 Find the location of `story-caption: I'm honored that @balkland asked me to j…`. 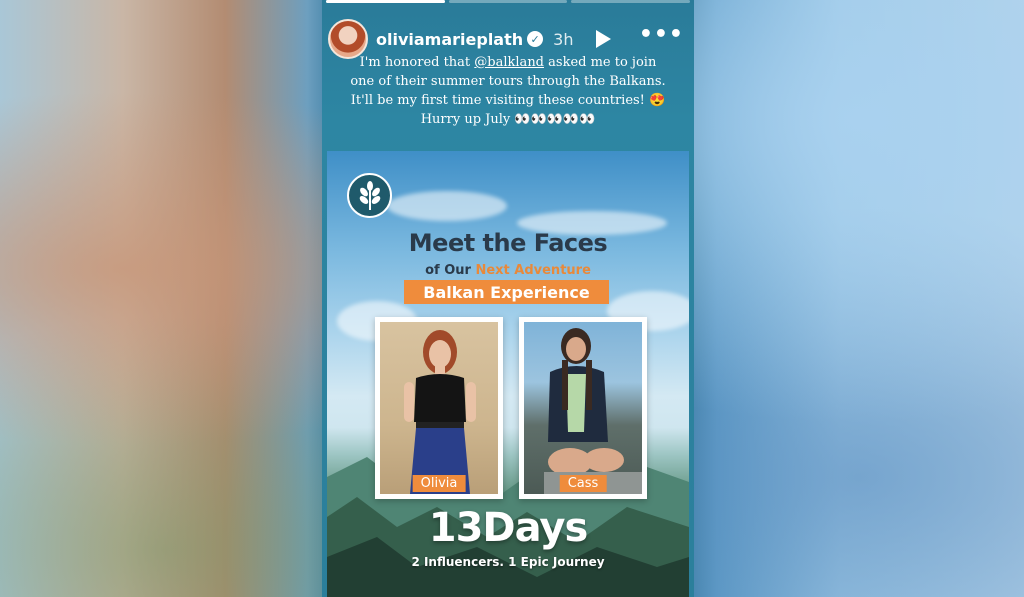

story-caption: I'm honored that @balkland asked me to j… is located at coordinates (508, 91).